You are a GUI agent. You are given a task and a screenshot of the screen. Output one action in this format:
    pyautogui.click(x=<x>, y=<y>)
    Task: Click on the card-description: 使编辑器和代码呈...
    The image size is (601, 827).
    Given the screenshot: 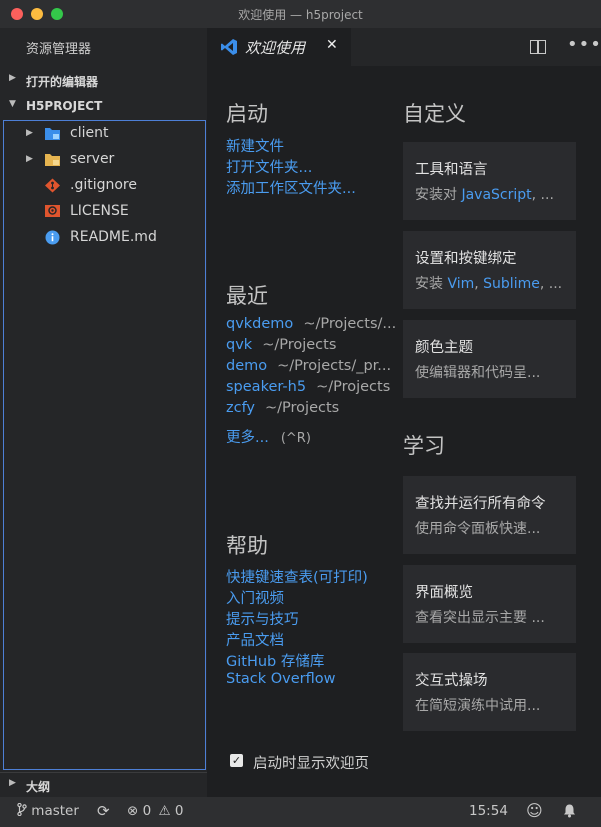 What is the action you would take?
    pyautogui.click(x=478, y=373)
    